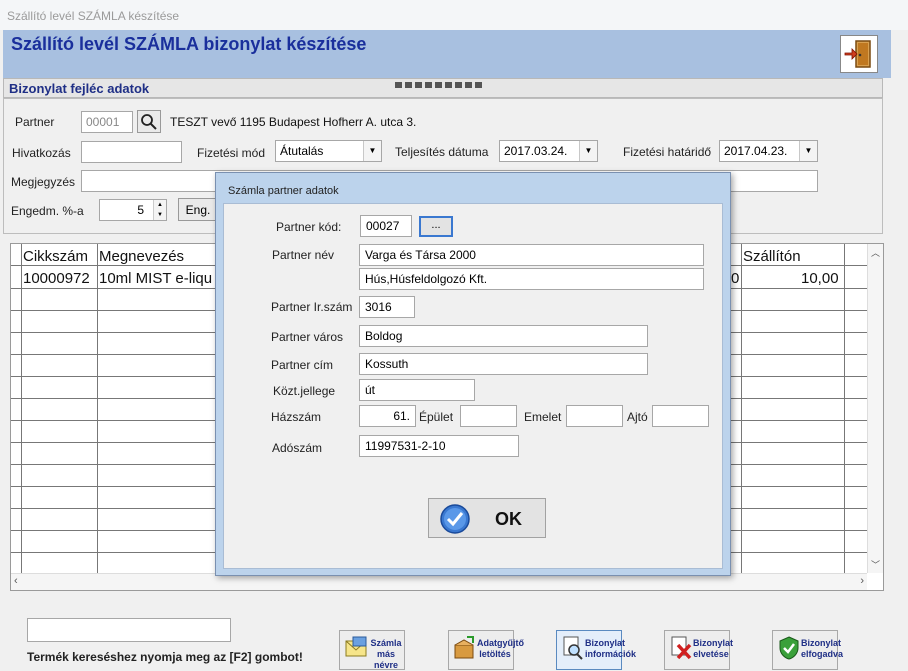  Describe the element at coordinates (531, 279) in the screenshot. I see `partner-nev-field-2: Hús,Húsfeldolgozó Kft.` at that location.